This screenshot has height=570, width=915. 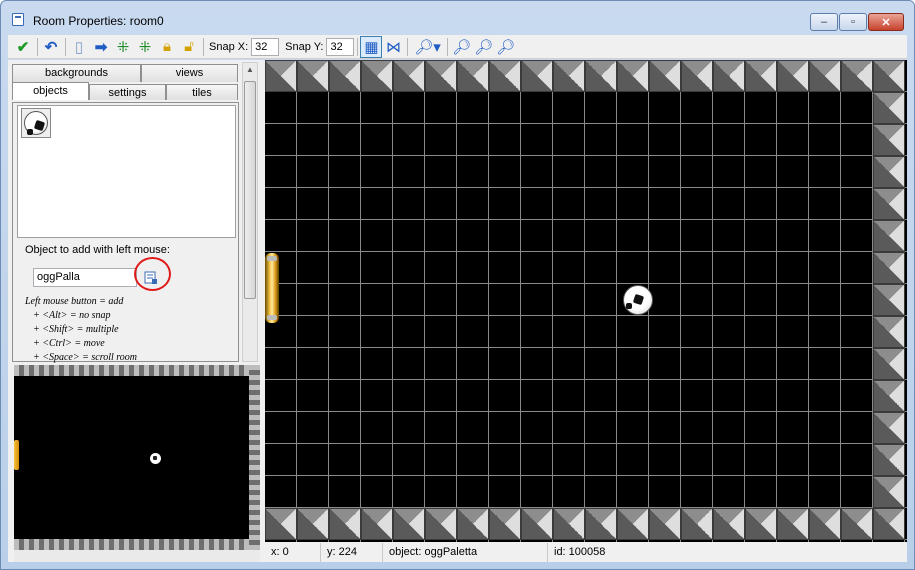 I want to click on undo-icon: ↶, so click(x=51, y=47).